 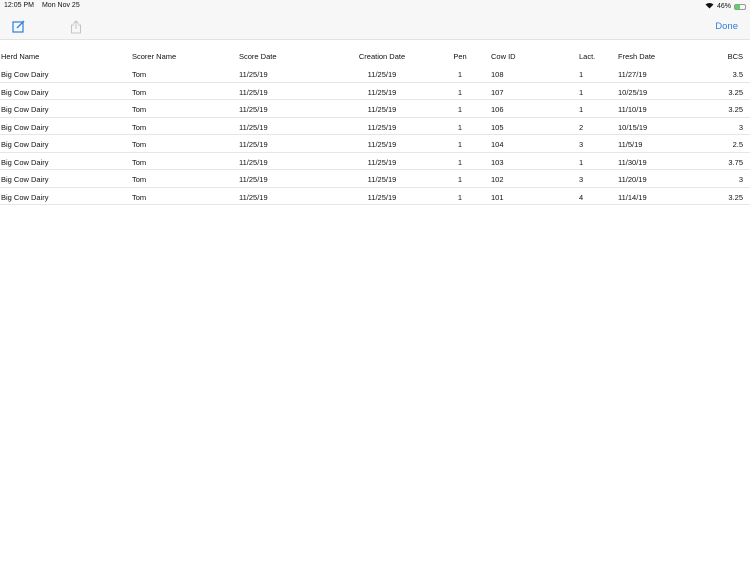 What do you see at coordinates (19, 5) in the screenshot?
I see `status-time: 12:05 PM` at bounding box center [19, 5].